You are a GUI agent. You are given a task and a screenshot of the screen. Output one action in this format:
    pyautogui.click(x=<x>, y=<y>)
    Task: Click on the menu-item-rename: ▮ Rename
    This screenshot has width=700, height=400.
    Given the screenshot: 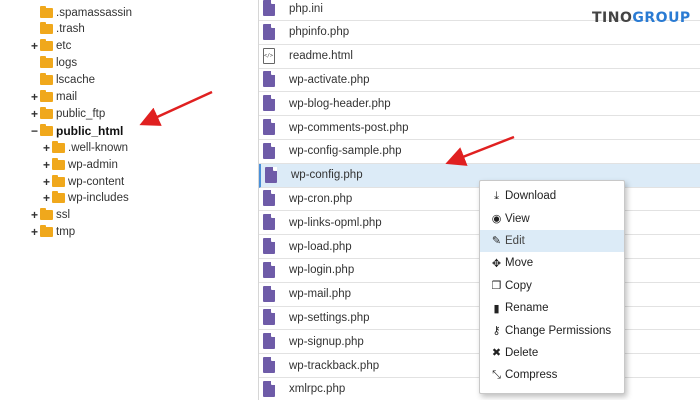 What is the action you would take?
    pyautogui.click(x=552, y=308)
    